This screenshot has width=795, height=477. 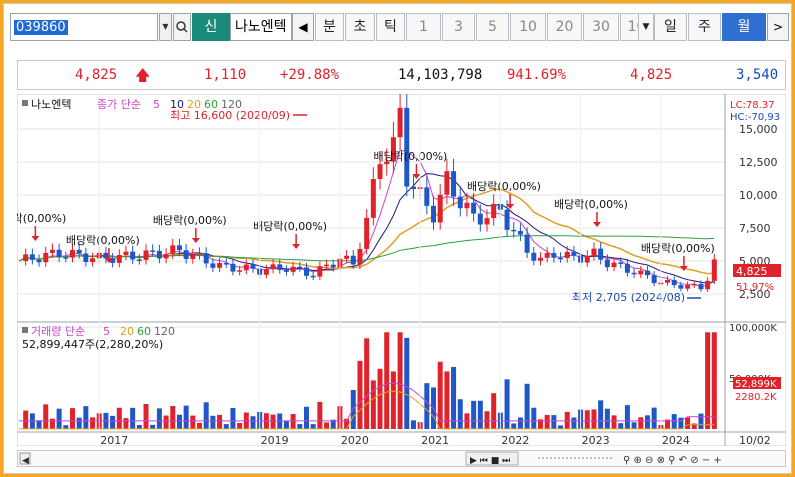 What do you see at coordinates (537, 75) in the screenshot?
I see `volume-percent: 941.69%` at bounding box center [537, 75].